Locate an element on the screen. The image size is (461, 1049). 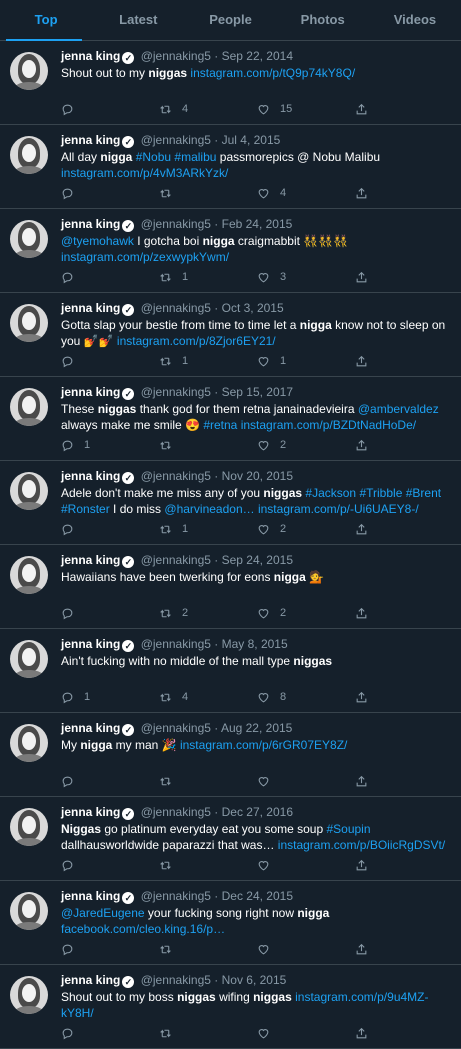
tweet-link: #Ronster is located at coordinates (85, 509).